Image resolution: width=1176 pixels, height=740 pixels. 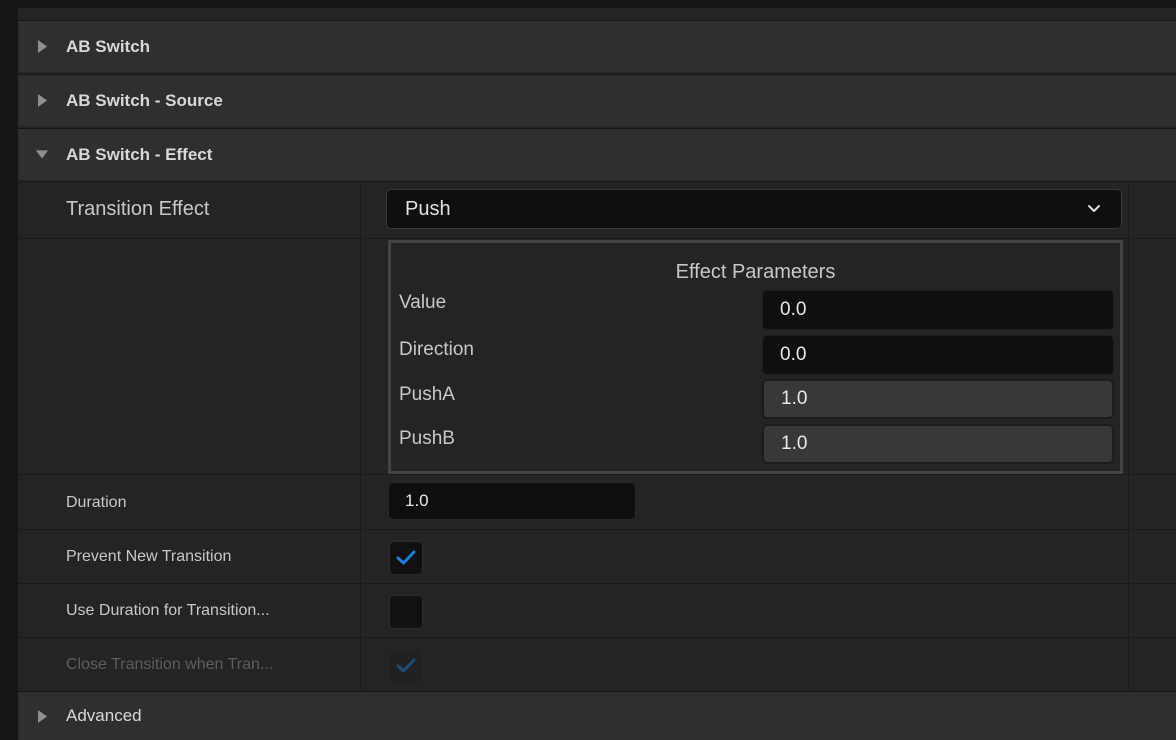 I want to click on category-ab-switch-effect: AB Switch - Effect, so click(x=597, y=154).